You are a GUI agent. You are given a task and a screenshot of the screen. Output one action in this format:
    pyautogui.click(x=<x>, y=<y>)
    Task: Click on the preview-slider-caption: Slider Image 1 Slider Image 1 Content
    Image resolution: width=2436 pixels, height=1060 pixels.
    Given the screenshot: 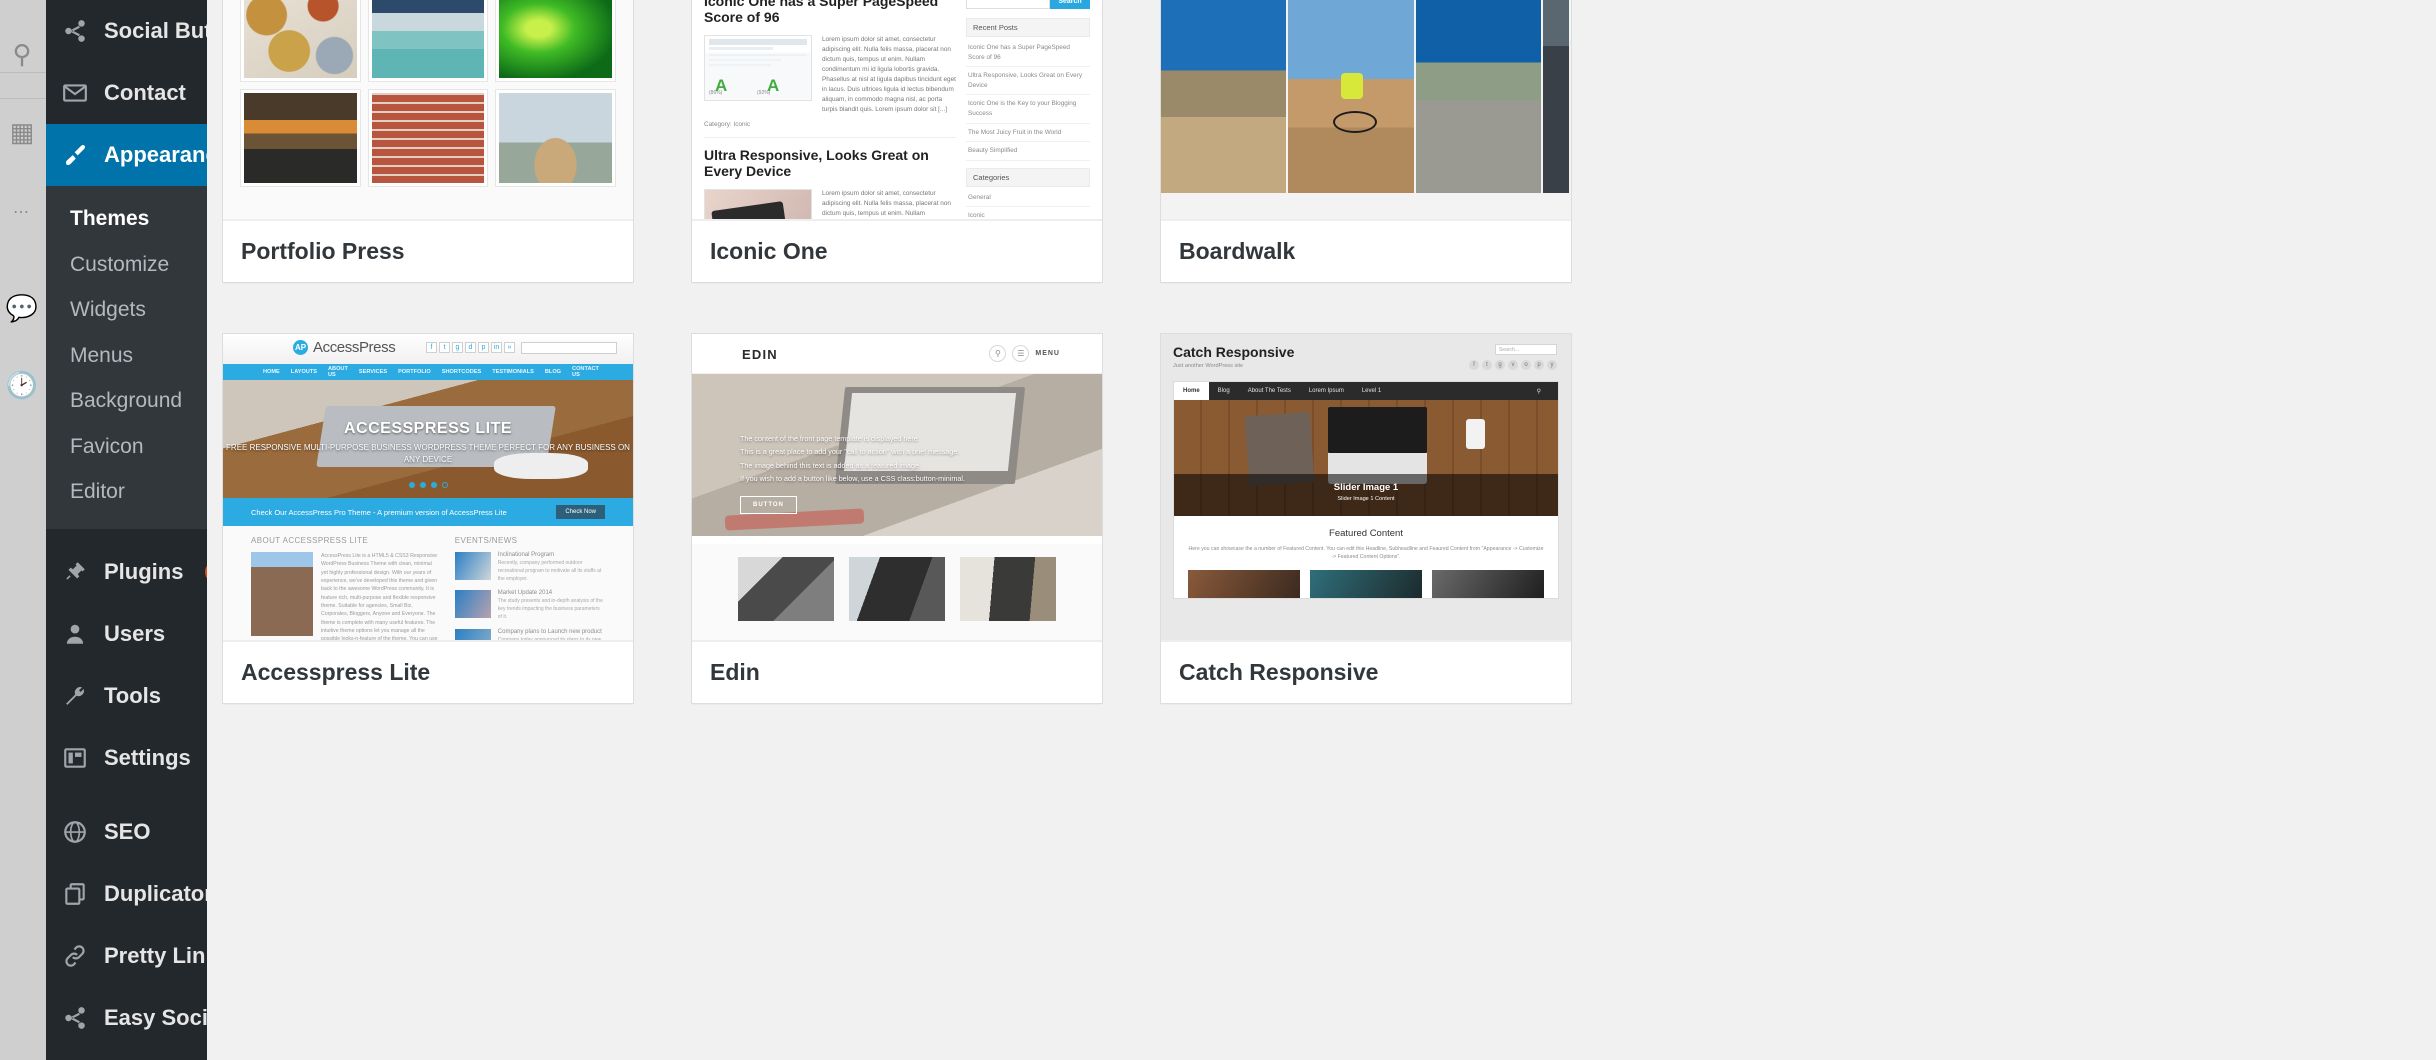 What is the action you would take?
    pyautogui.click(x=1366, y=495)
    